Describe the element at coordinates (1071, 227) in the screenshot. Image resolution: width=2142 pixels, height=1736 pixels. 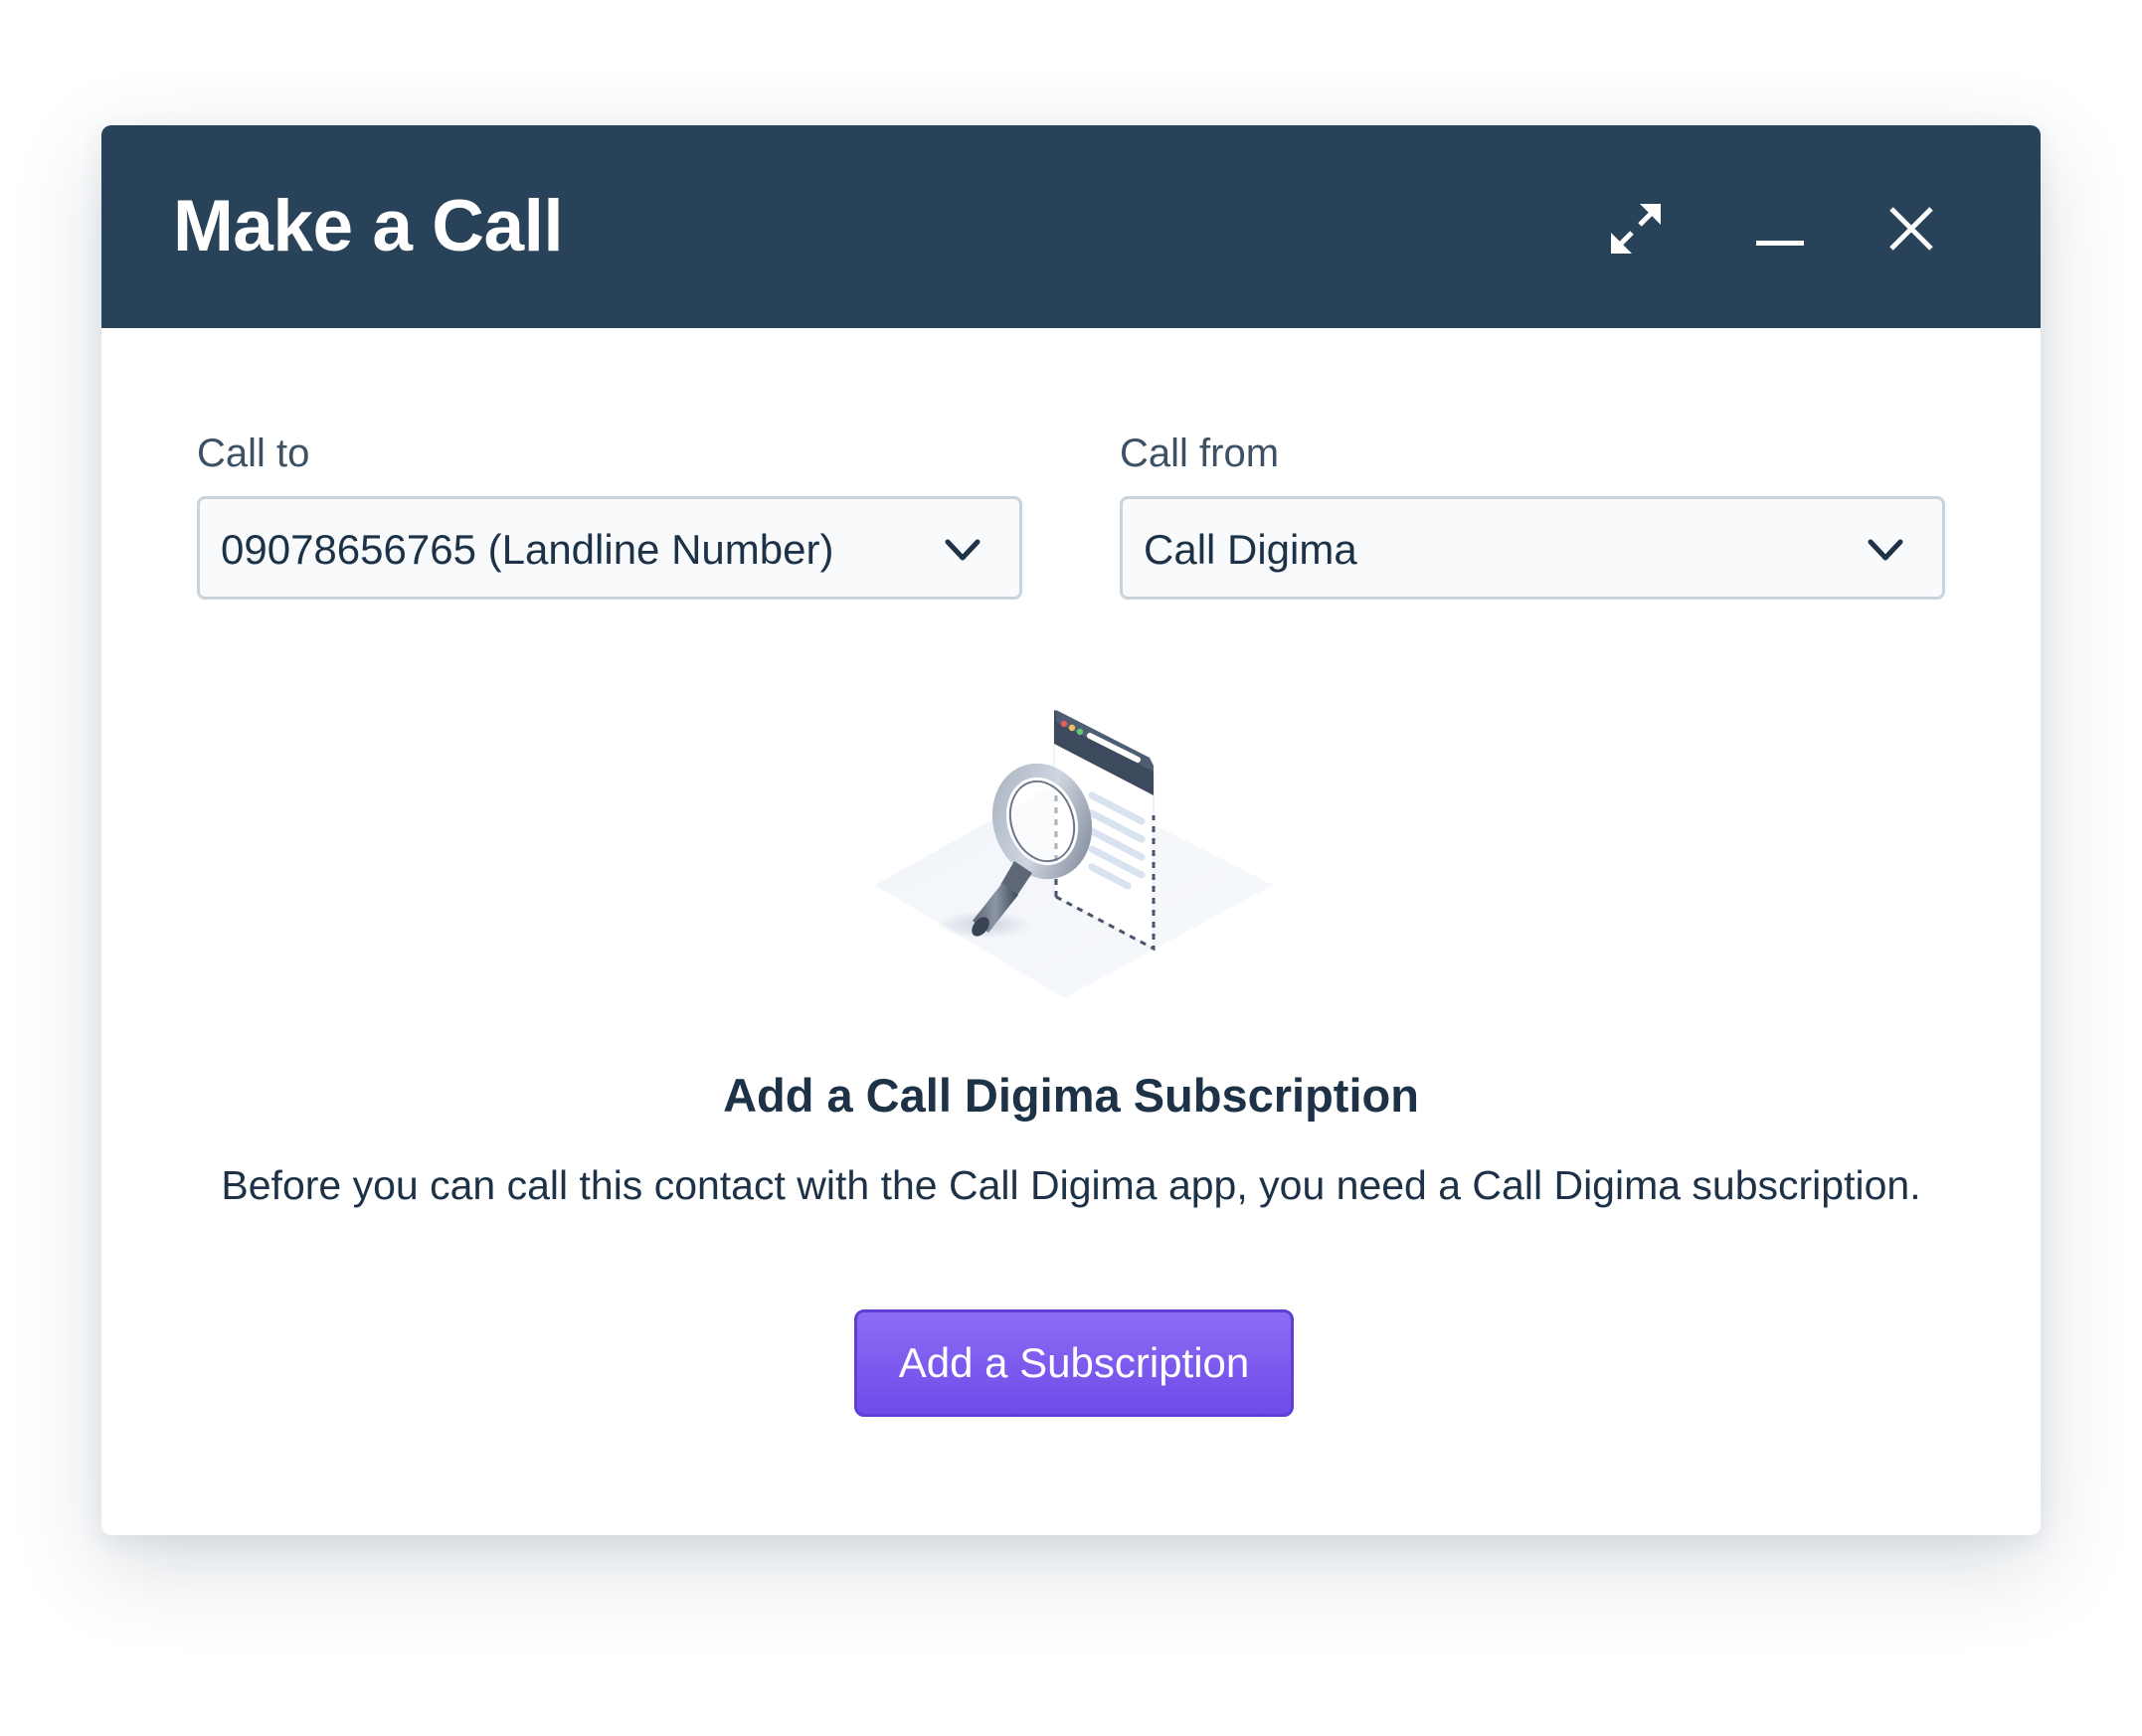
I see `dialog-header: Make a Call` at that location.